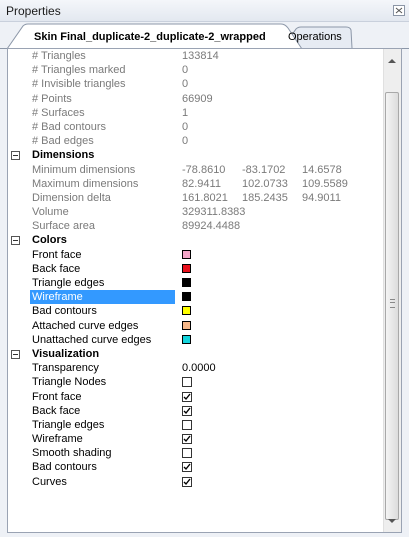 This screenshot has width=409, height=537. I want to click on property-row-points: # Points 66909, so click(196, 99).